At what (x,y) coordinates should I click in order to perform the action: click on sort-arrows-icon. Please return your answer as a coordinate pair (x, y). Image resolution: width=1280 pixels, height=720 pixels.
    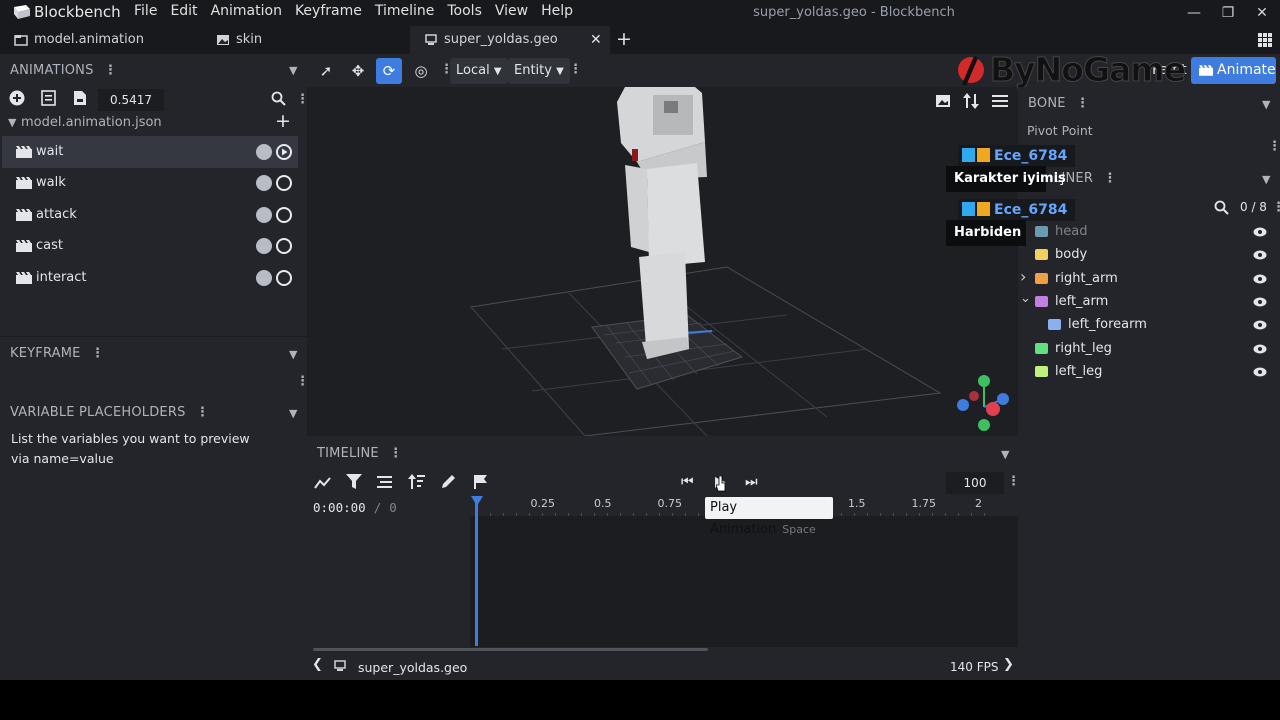
    Looking at the image, I should click on (971, 101).